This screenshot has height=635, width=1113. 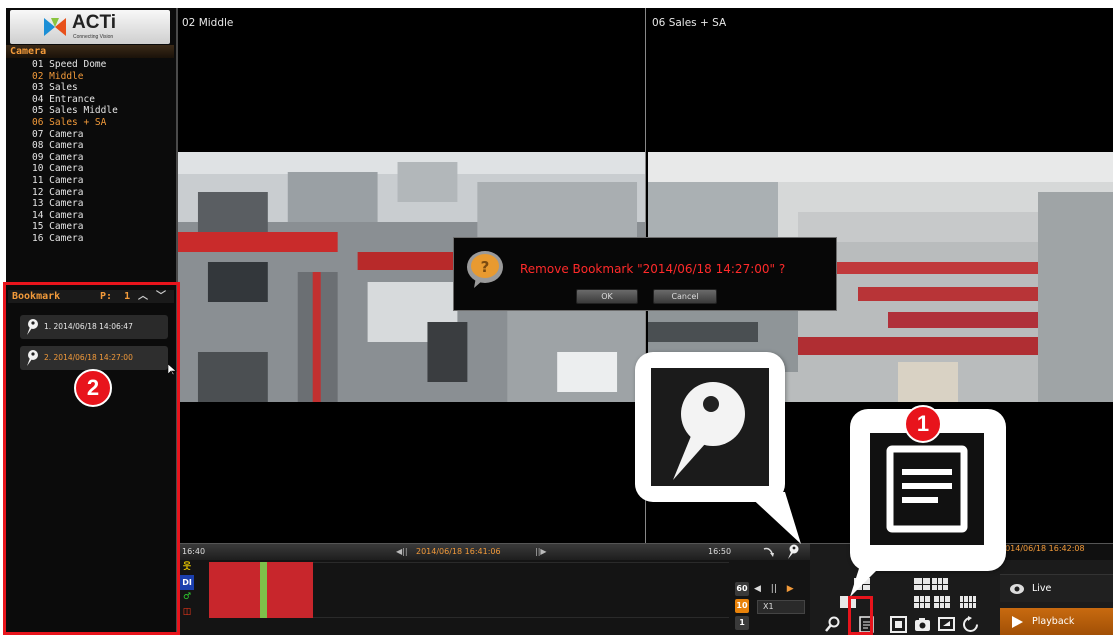 What do you see at coordinates (90, 100) in the screenshot?
I see `camera-item: 04 Entrance` at bounding box center [90, 100].